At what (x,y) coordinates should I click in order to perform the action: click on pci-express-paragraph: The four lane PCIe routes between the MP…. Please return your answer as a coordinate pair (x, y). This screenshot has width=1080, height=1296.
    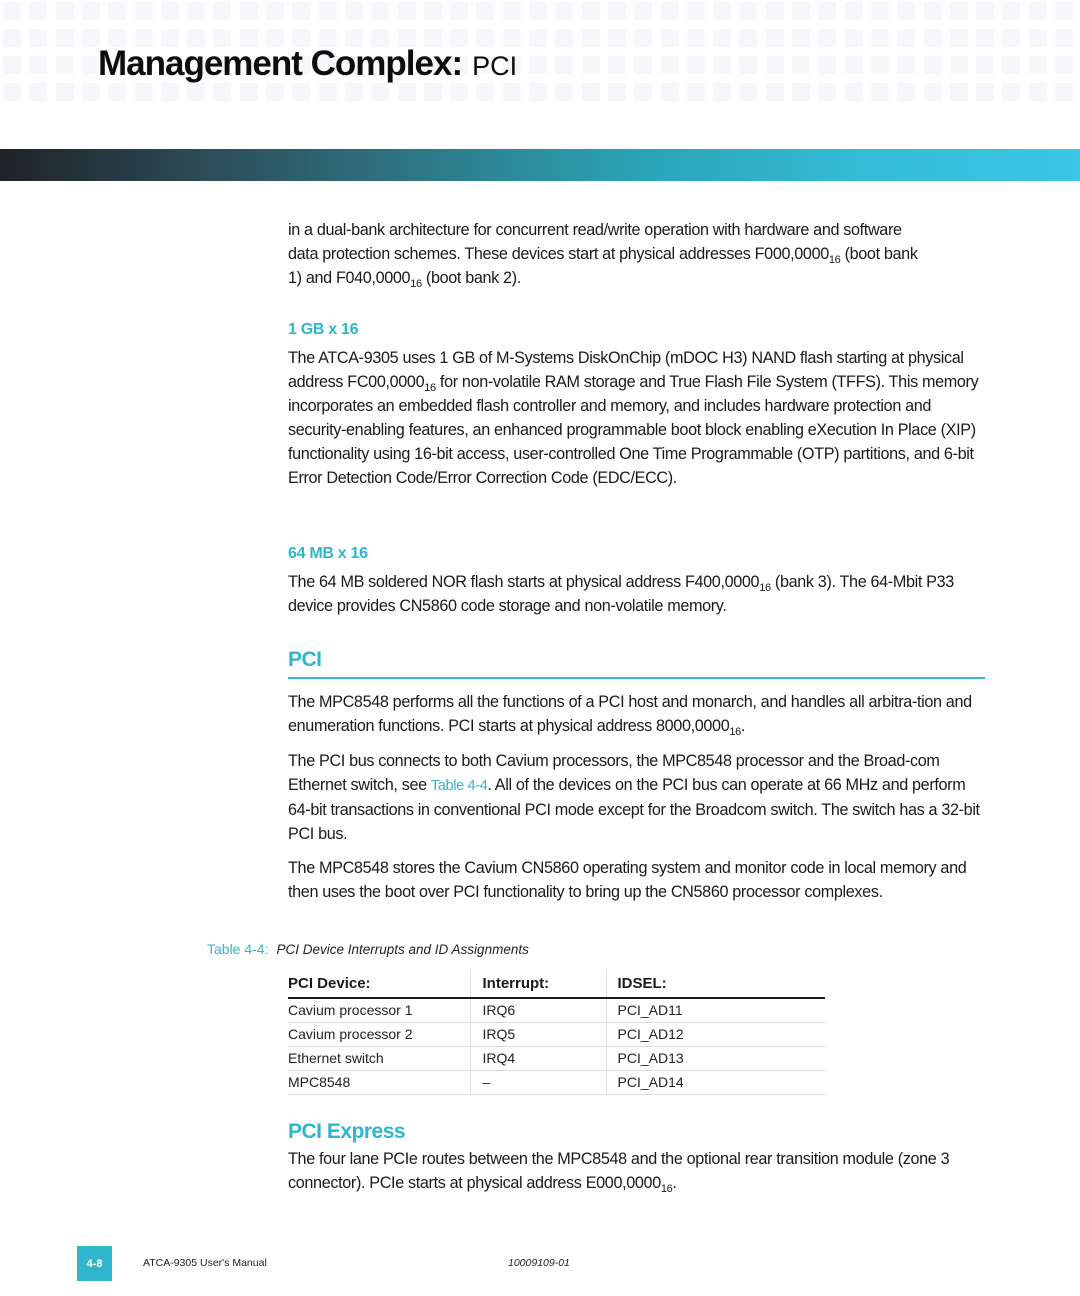
    Looking at the image, I should click on (619, 1172).